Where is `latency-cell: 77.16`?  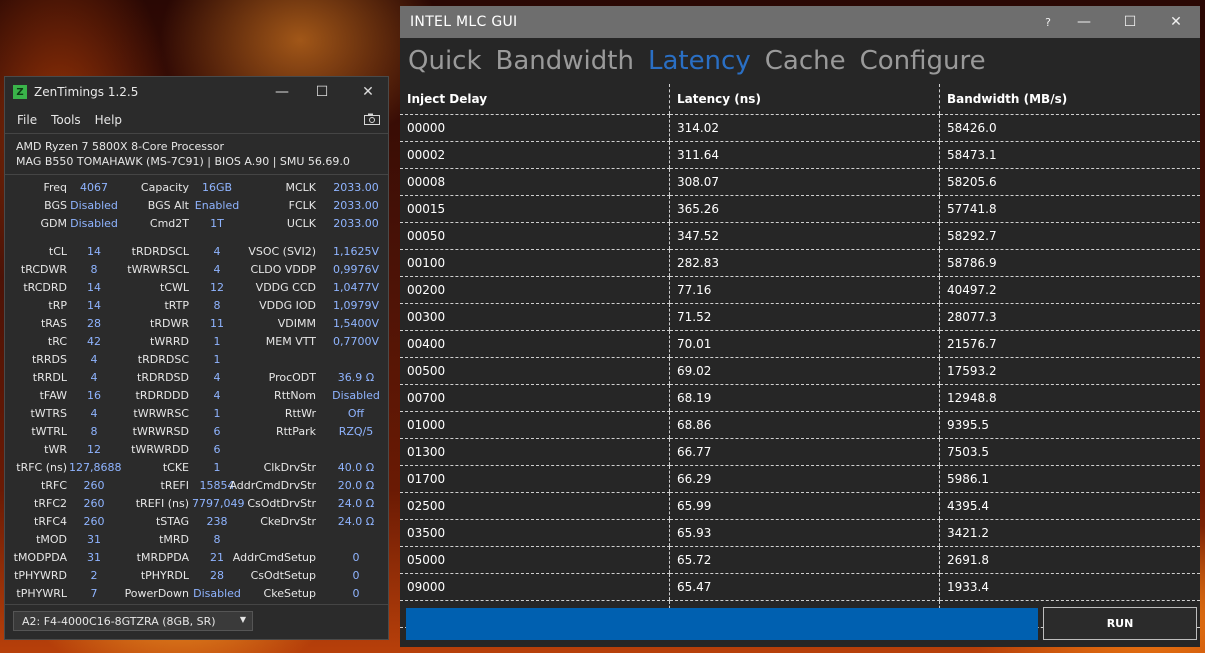 latency-cell: 77.16 is located at coordinates (804, 290).